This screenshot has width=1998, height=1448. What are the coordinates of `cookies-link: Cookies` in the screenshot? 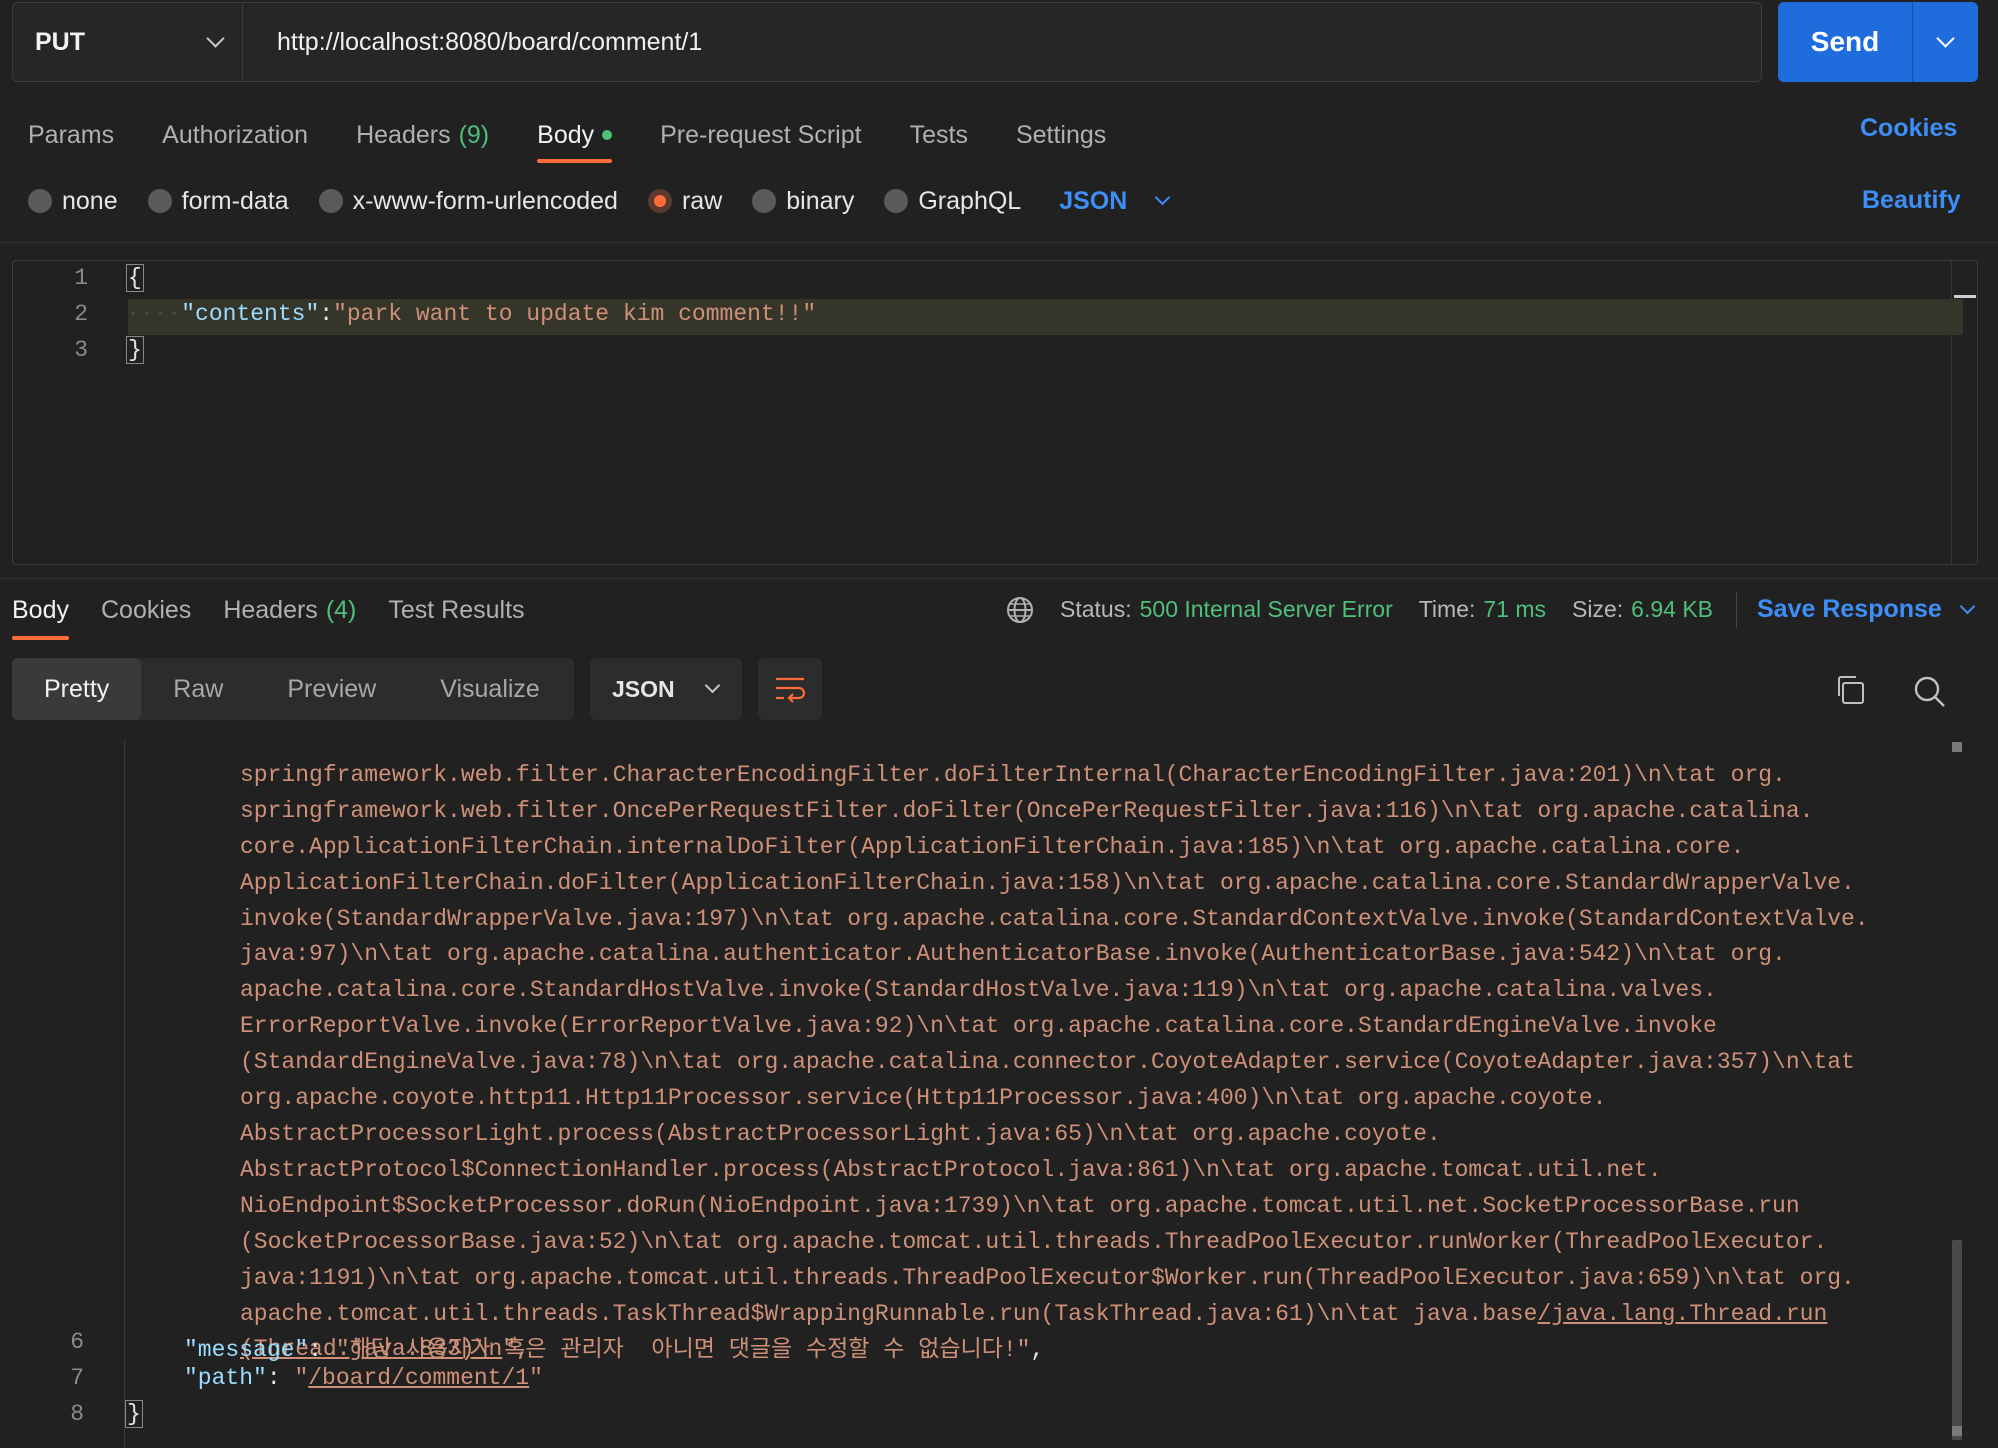 It's located at (1908, 128).